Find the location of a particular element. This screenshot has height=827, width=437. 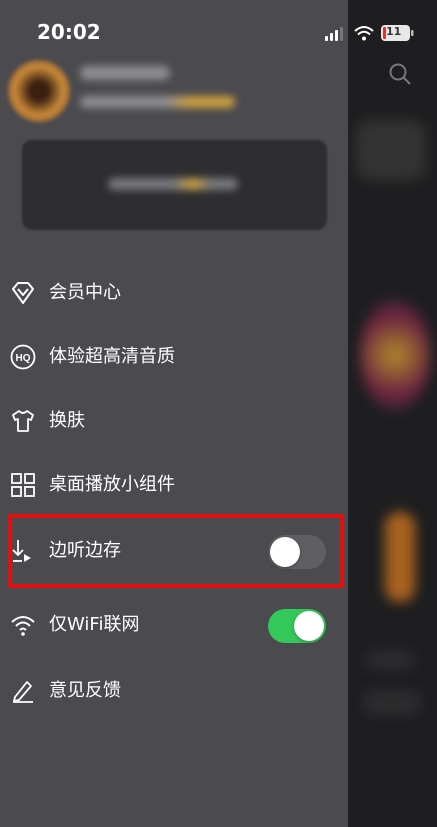

cellular-signal-icon is located at coordinates (334, 34).